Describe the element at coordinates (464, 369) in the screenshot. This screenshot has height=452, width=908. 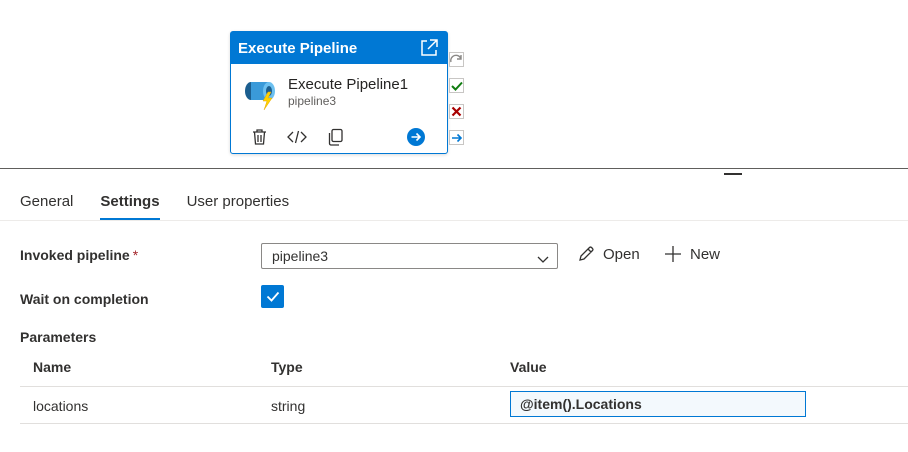
I see `table-header-row: Name Type Value` at that location.